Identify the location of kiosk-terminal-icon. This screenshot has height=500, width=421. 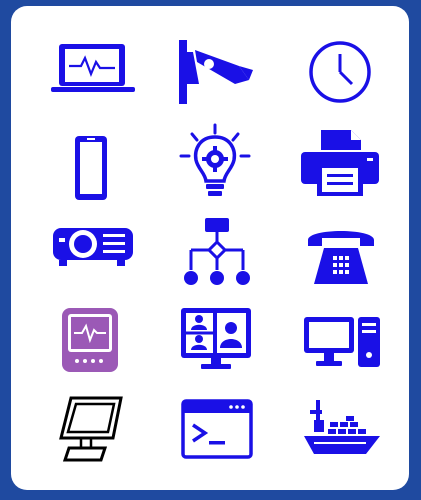
(90, 430).